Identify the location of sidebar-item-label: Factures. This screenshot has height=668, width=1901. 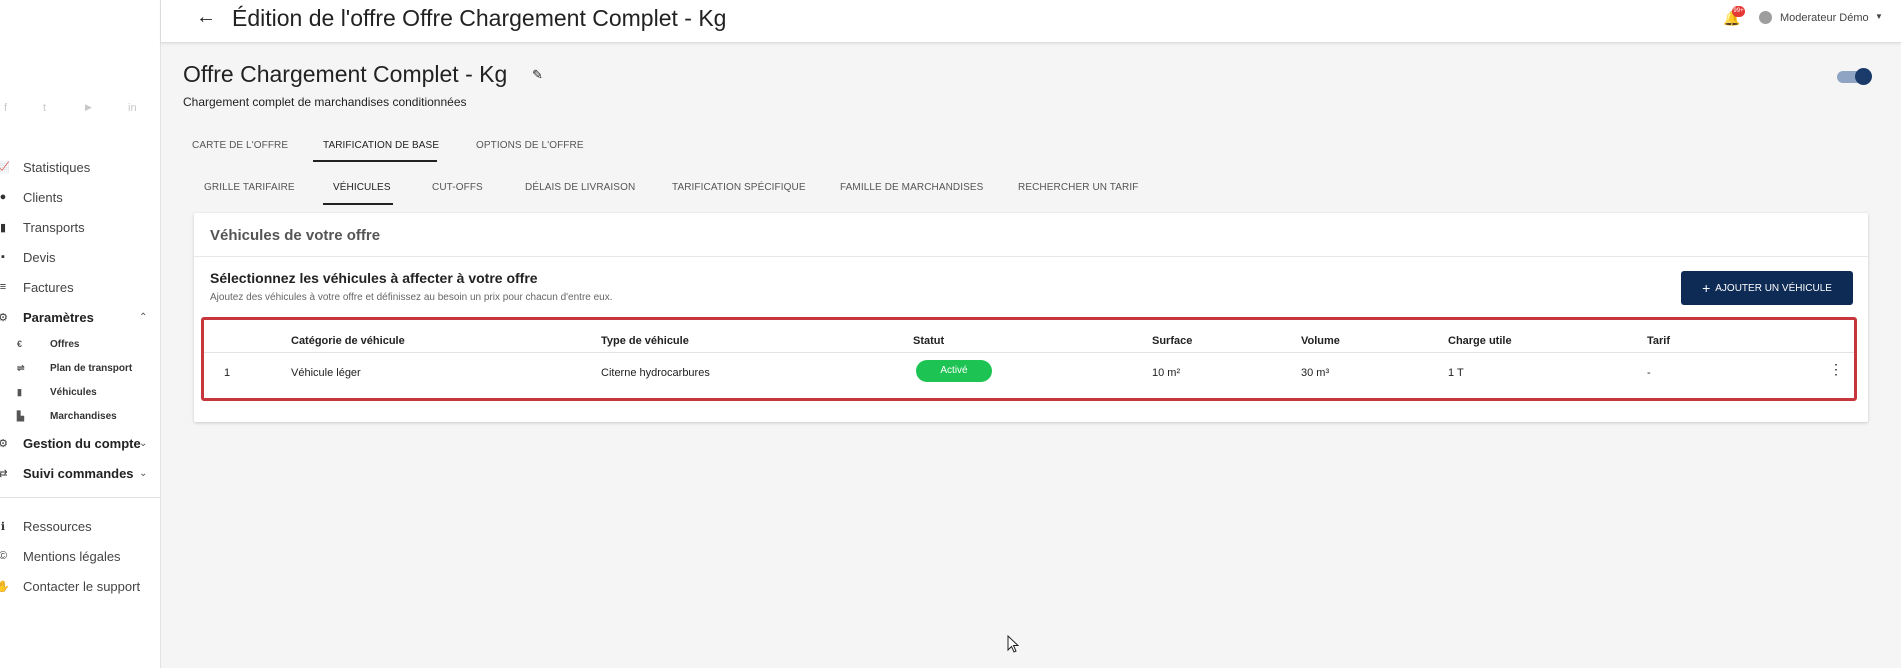
(48, 287).